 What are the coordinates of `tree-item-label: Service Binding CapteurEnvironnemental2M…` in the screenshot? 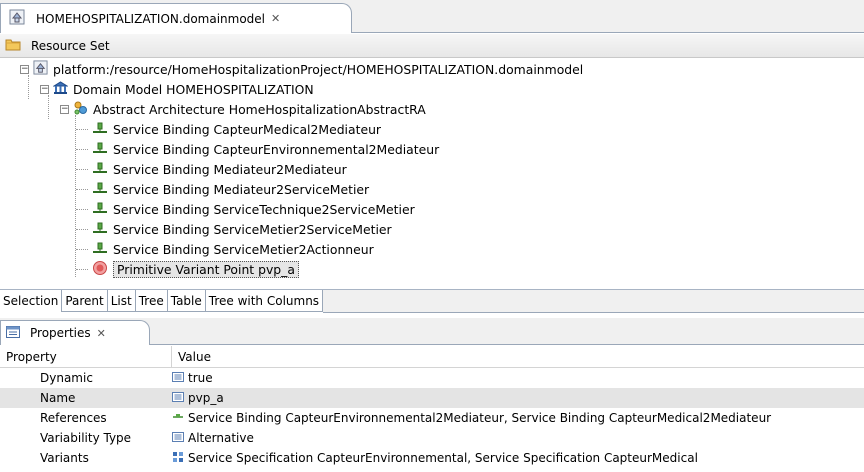 It's located at (276, 149).